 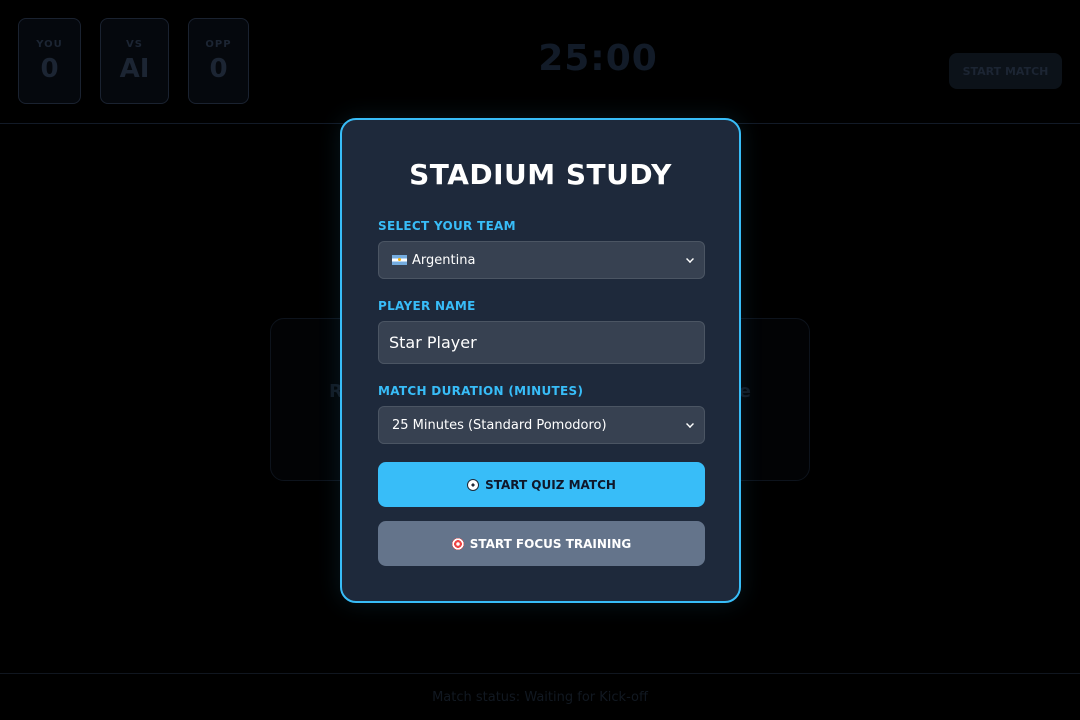 I want to click on vs-label: VS, so click(x=134, y=44).